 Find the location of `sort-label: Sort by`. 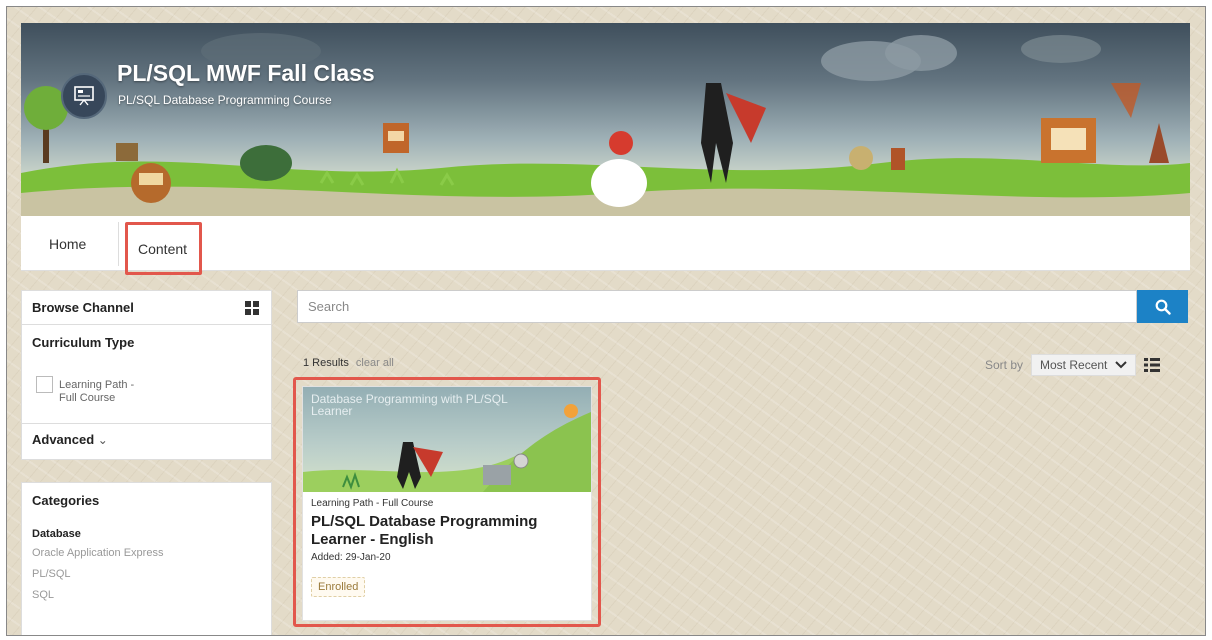

sort-label: Sort by is located at coordinates (1004, 365).